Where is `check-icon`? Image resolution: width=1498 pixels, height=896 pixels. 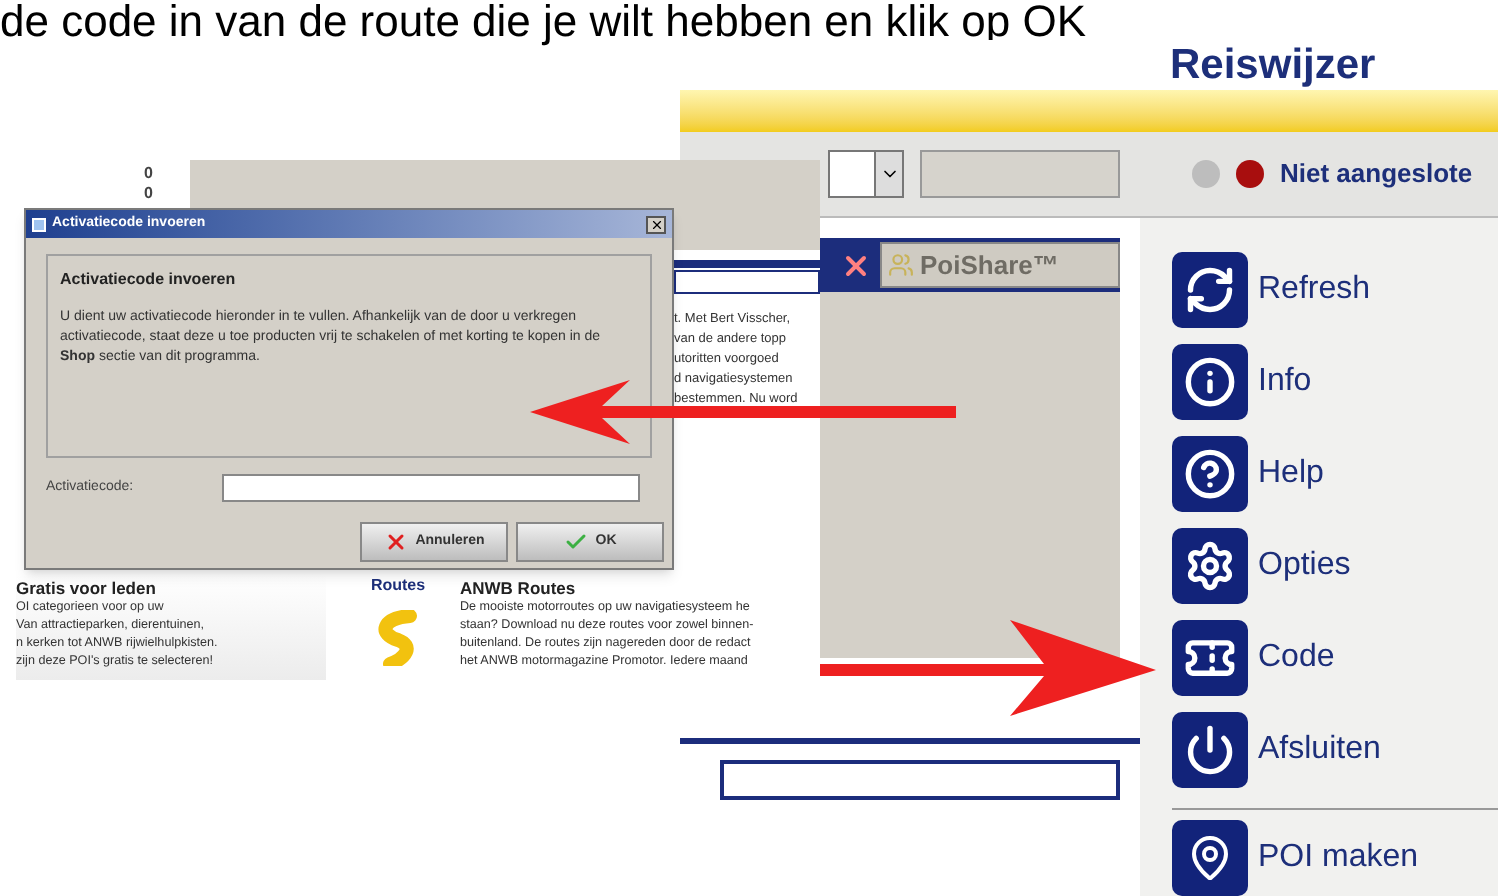
check-icon is located at coordinates (575, 542).